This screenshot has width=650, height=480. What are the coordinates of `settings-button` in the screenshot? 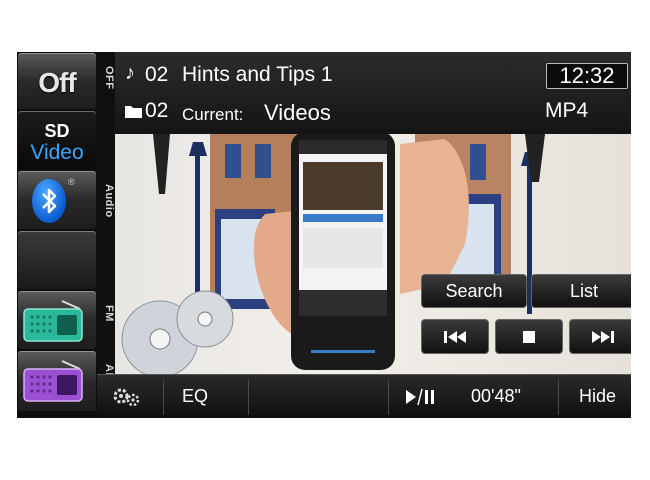 It's located at (130, 396).